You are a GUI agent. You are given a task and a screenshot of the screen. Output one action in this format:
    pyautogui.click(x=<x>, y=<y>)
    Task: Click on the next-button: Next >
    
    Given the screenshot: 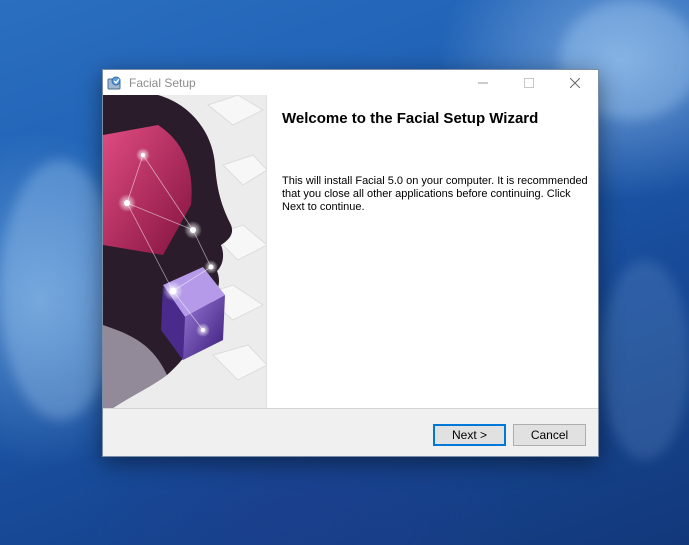 What is the action you would take?
    pyautogui.click(x=469, y=435)
    